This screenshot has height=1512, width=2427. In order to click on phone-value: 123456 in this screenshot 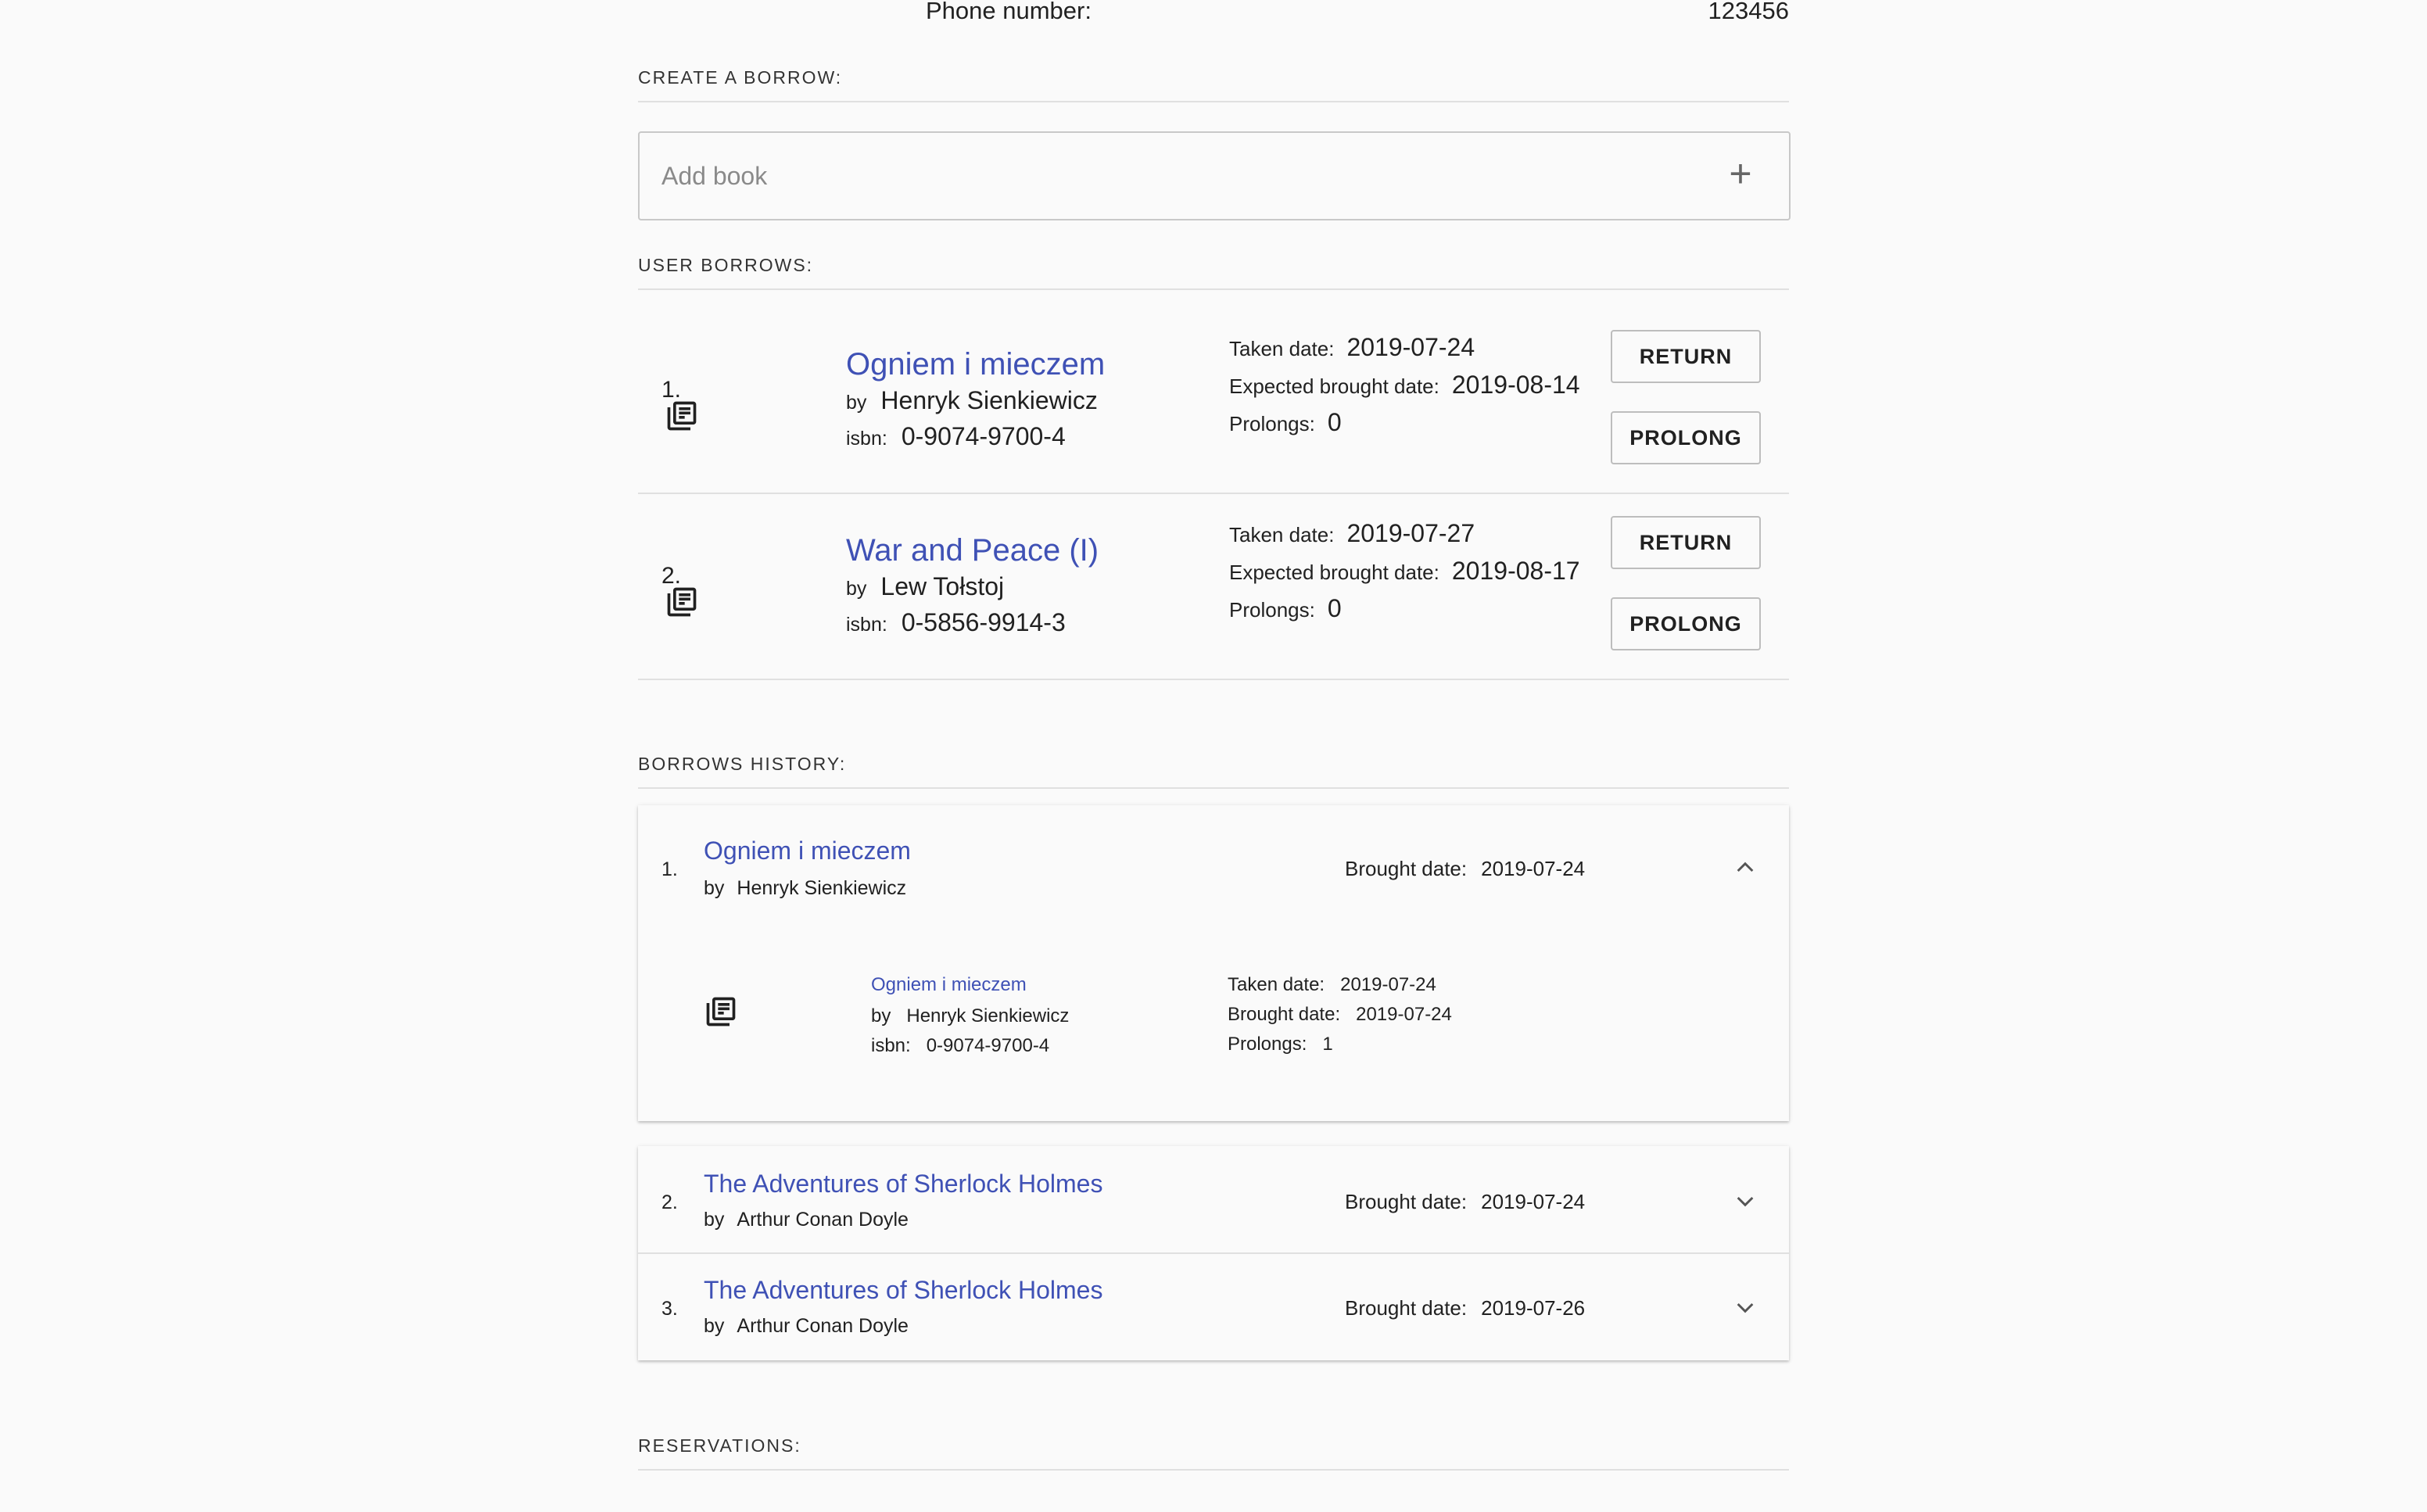, I will do `click(1748, 12)`.